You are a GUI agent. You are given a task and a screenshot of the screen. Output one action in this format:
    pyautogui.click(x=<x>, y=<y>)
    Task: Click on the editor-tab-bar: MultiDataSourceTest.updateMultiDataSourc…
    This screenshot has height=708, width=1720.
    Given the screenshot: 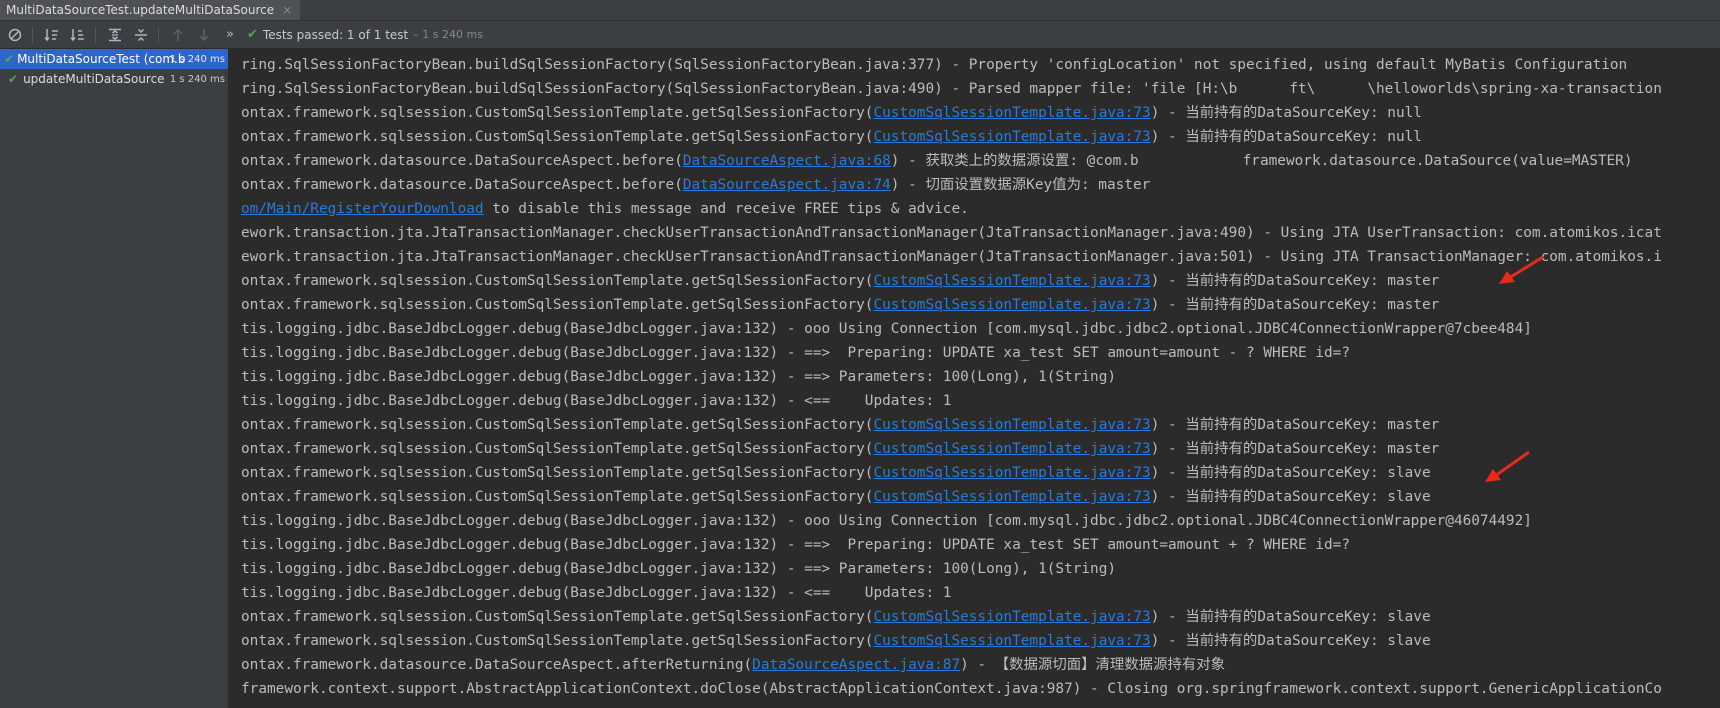 What is the action you would take?
    pyautogui.click(x=860, y=10)
    